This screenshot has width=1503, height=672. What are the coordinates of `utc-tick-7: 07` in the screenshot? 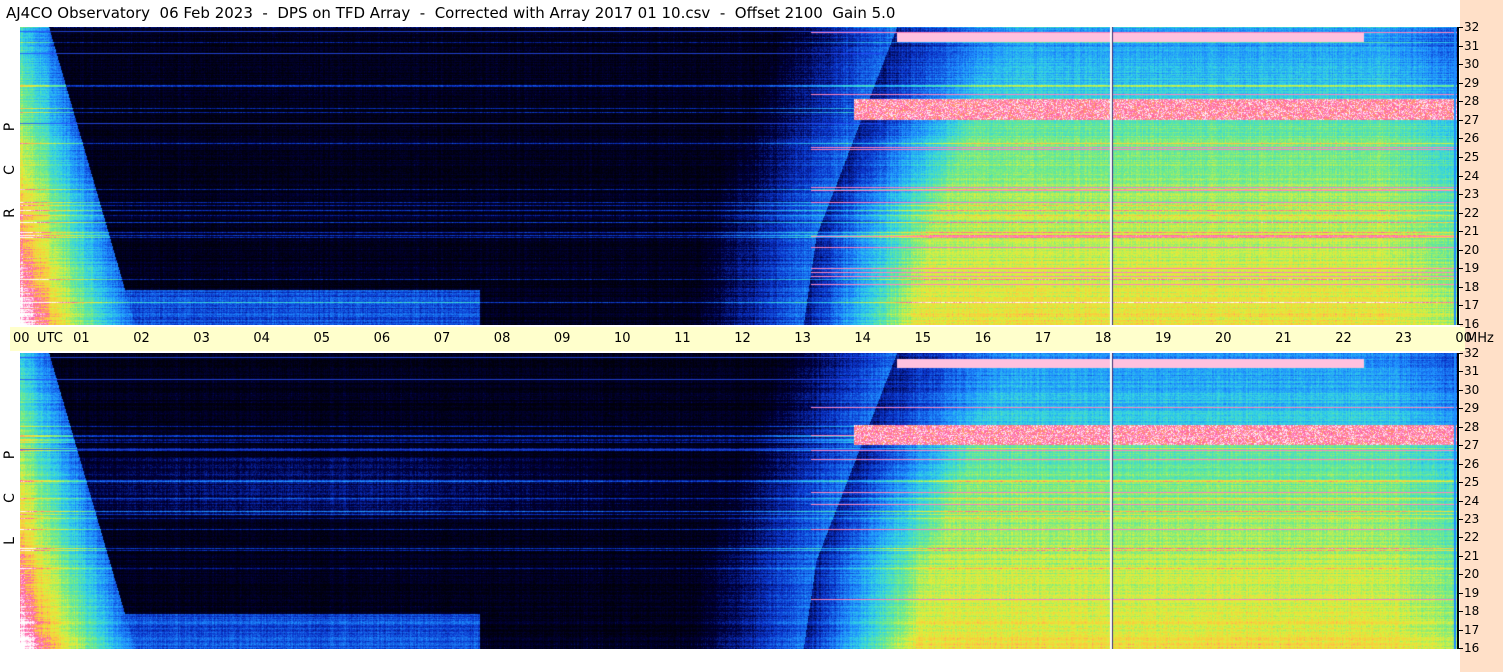 It's located at (442, 338).